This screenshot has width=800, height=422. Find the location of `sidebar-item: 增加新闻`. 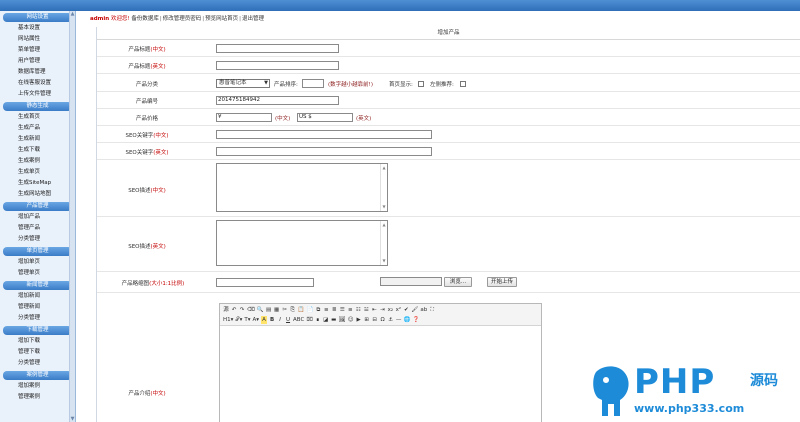

sidebar-item: 增加新闻 is located at coordinates (37, 296).